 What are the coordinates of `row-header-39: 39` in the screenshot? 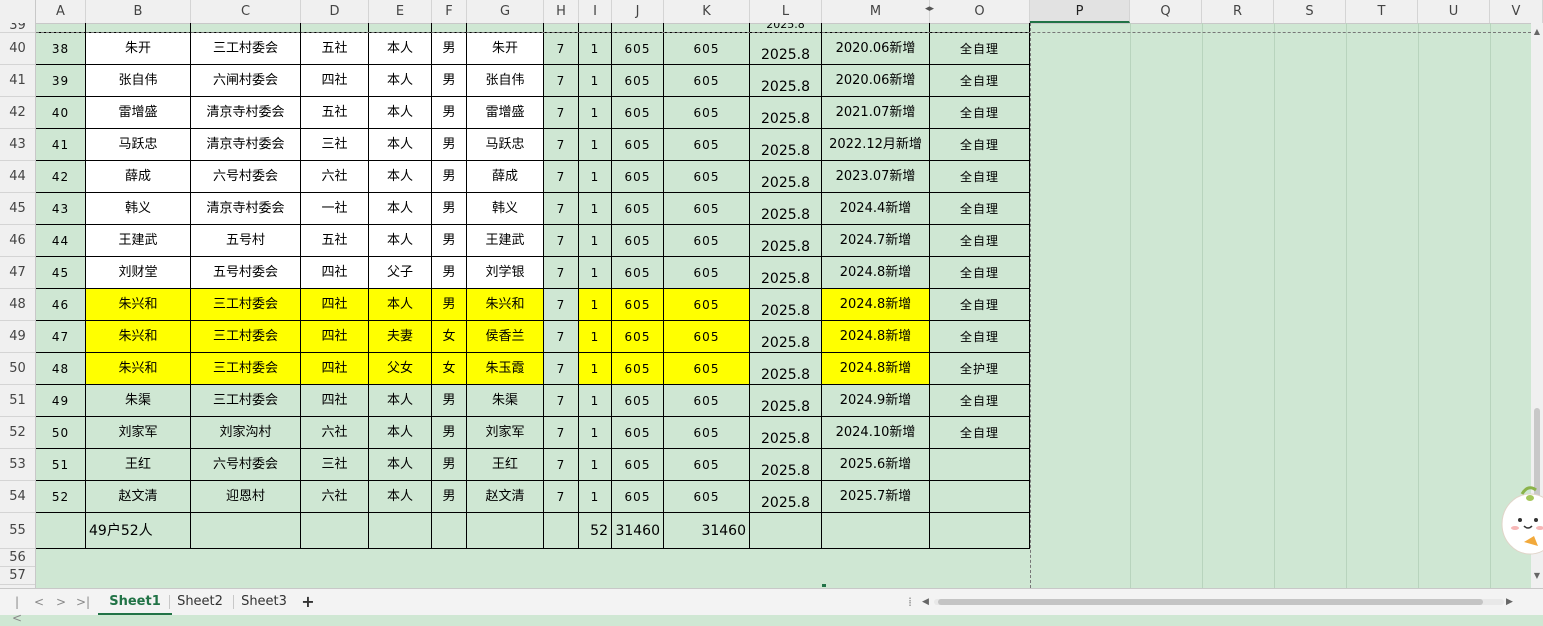 It's located at (17, 28).